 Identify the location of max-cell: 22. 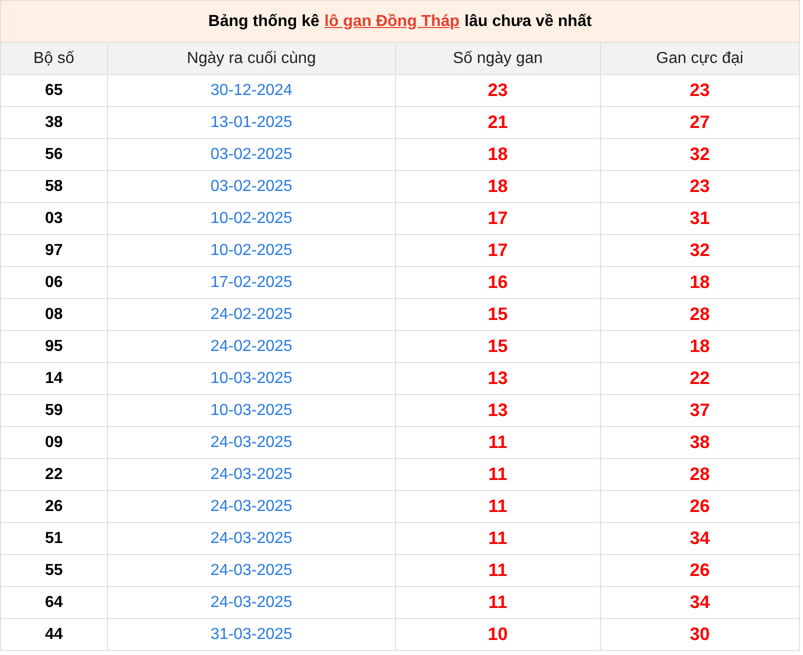
(699, 378).